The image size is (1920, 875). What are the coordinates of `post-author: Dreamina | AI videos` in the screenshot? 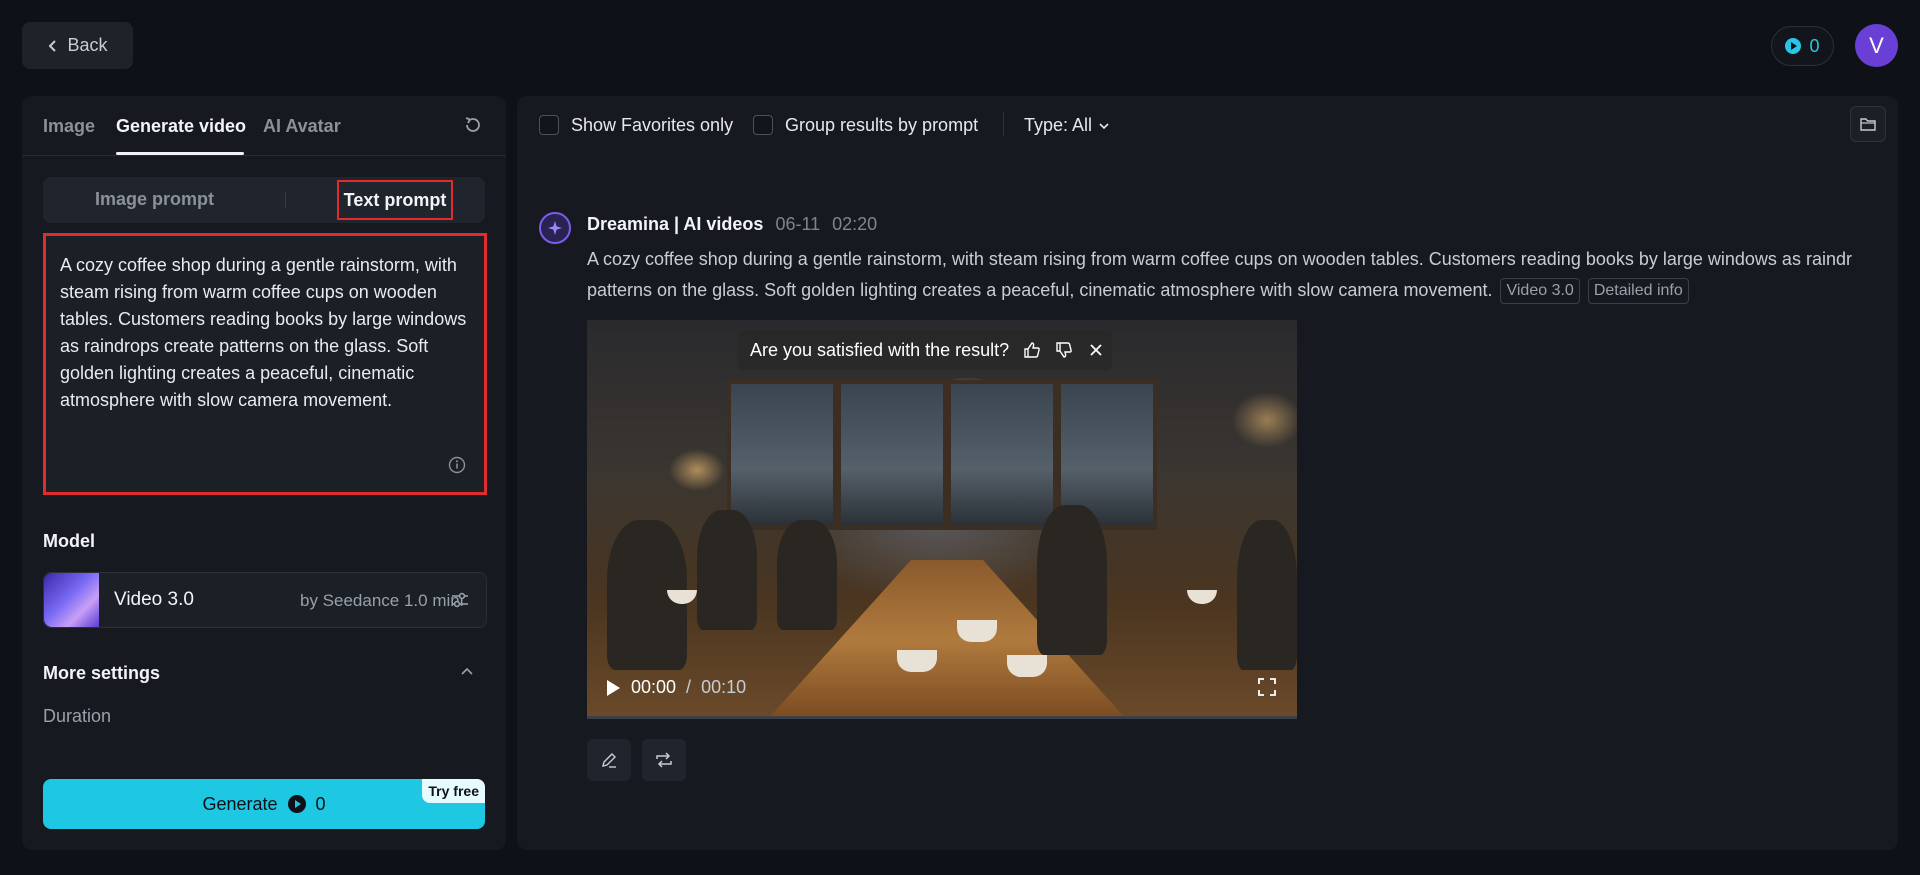 It's located at (675, 224).